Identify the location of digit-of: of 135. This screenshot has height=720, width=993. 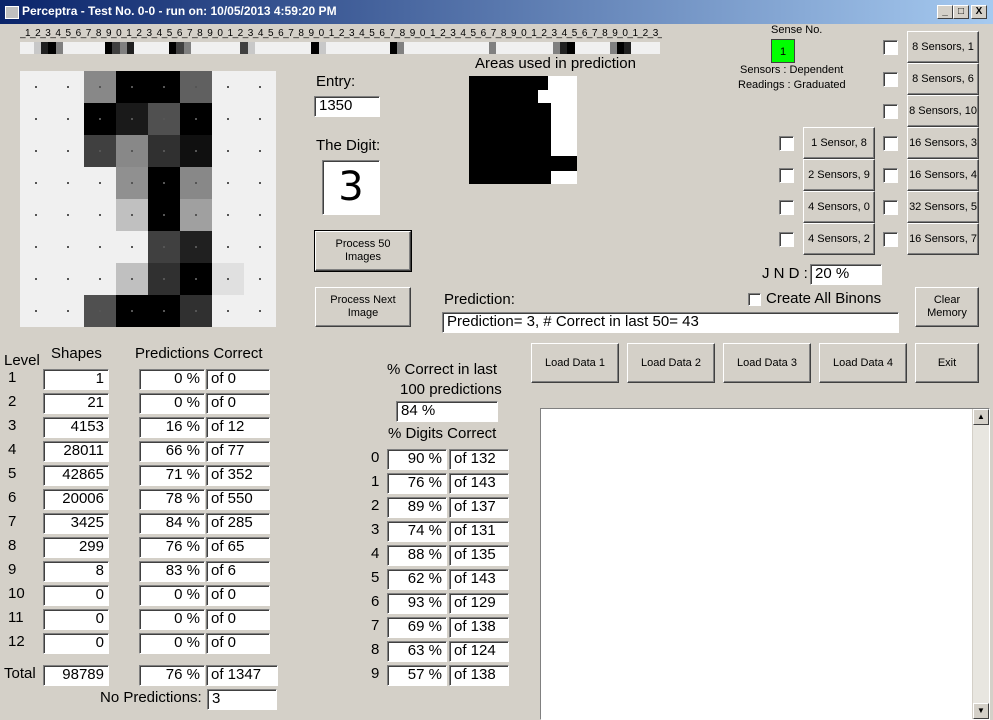
(479, 555).